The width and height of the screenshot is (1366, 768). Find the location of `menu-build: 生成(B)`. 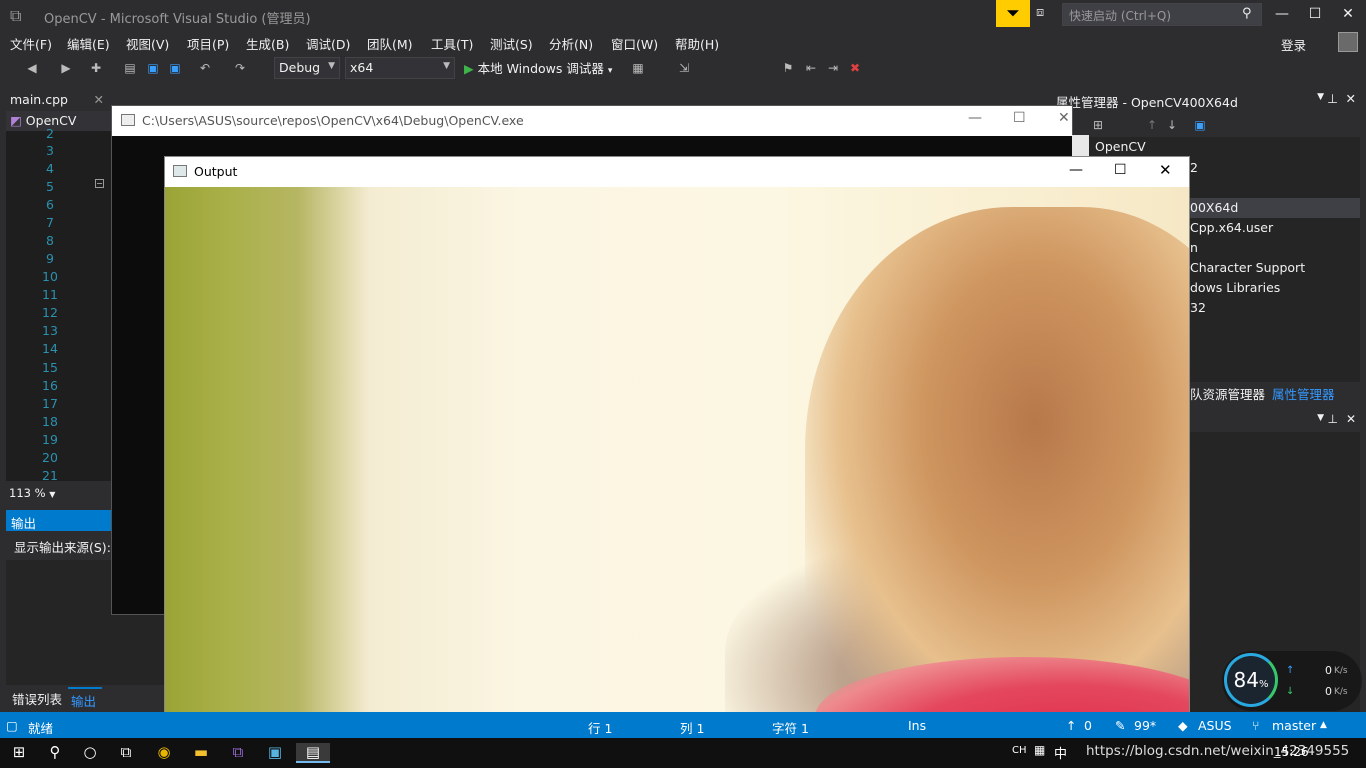

menu-build: 生成(B) is located at coordinates (267, 43).